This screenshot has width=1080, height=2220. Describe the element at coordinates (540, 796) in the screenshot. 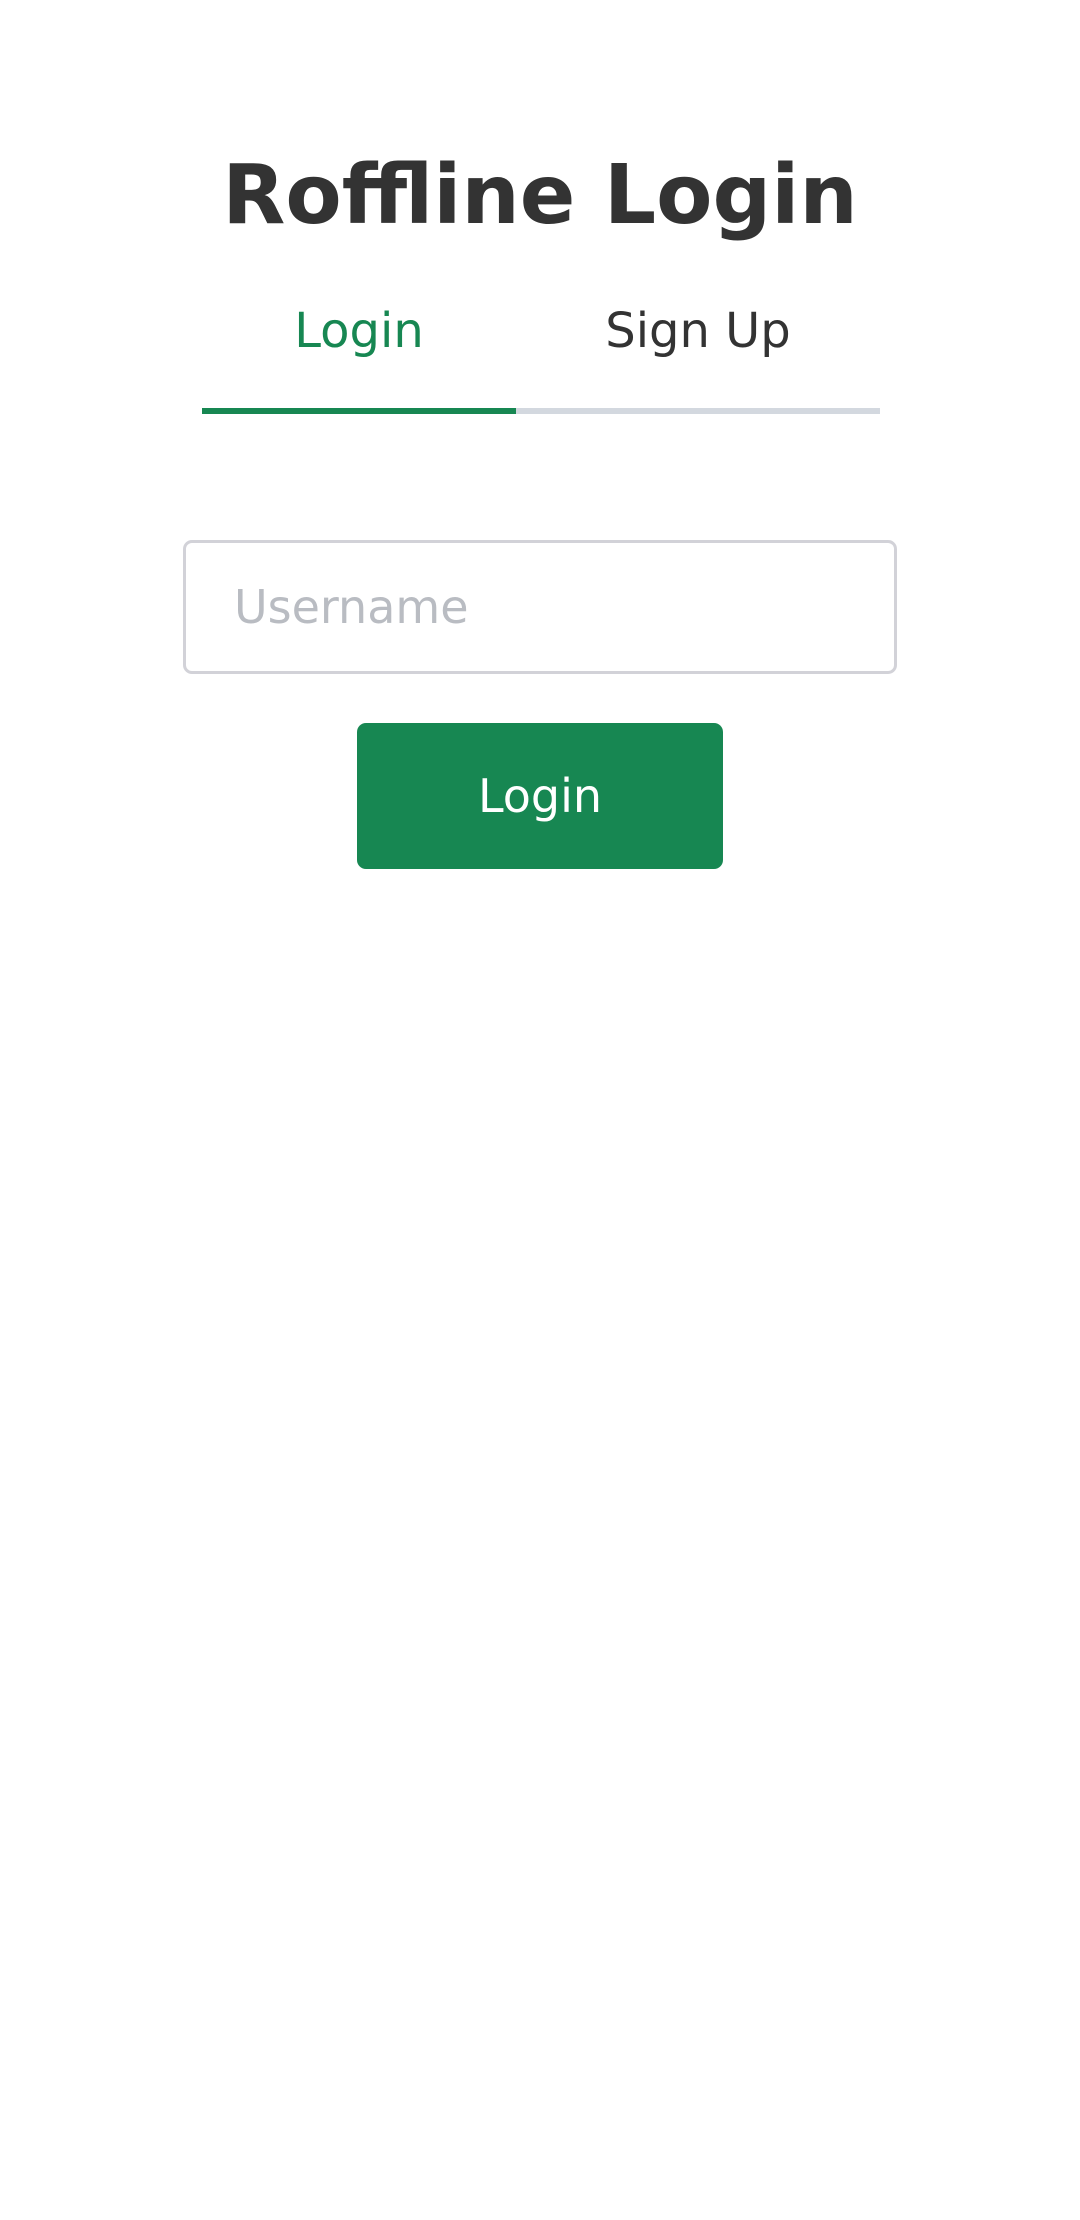

I see `login-button: Login` at that location.